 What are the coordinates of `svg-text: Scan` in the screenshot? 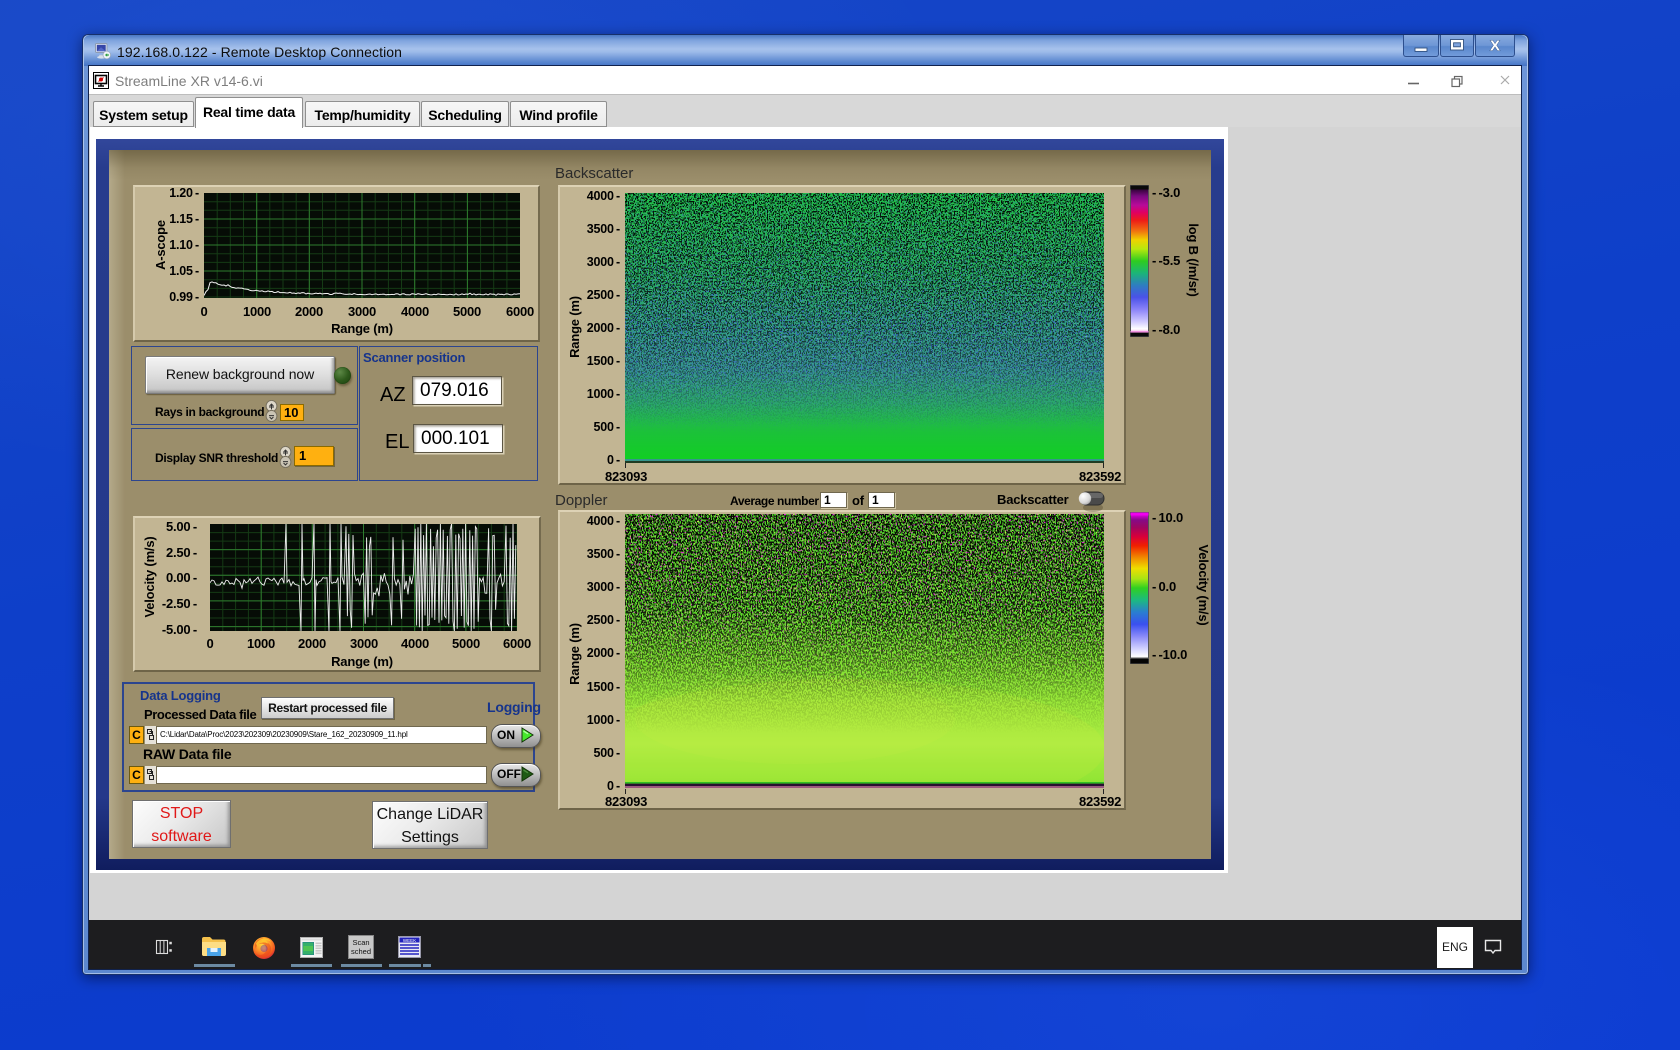 It's located at (360, 942).